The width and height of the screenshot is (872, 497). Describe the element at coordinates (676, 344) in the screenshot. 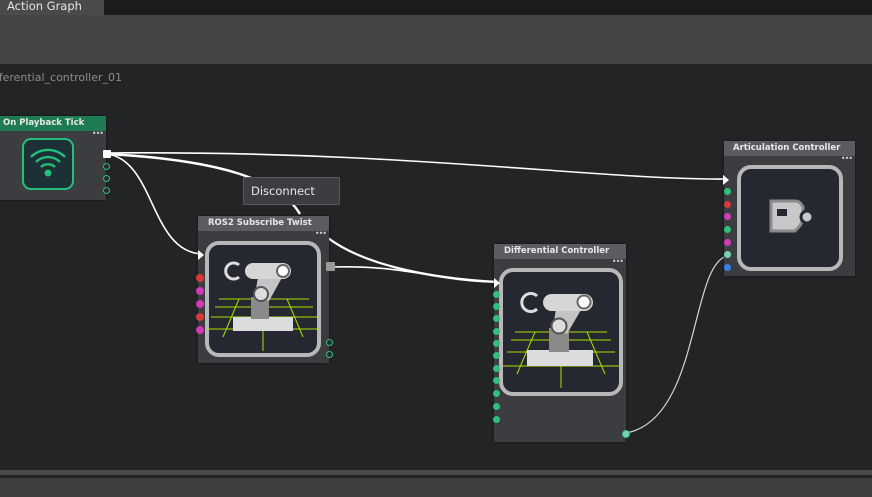

I see `wire-differential-to-articulation` at that location.